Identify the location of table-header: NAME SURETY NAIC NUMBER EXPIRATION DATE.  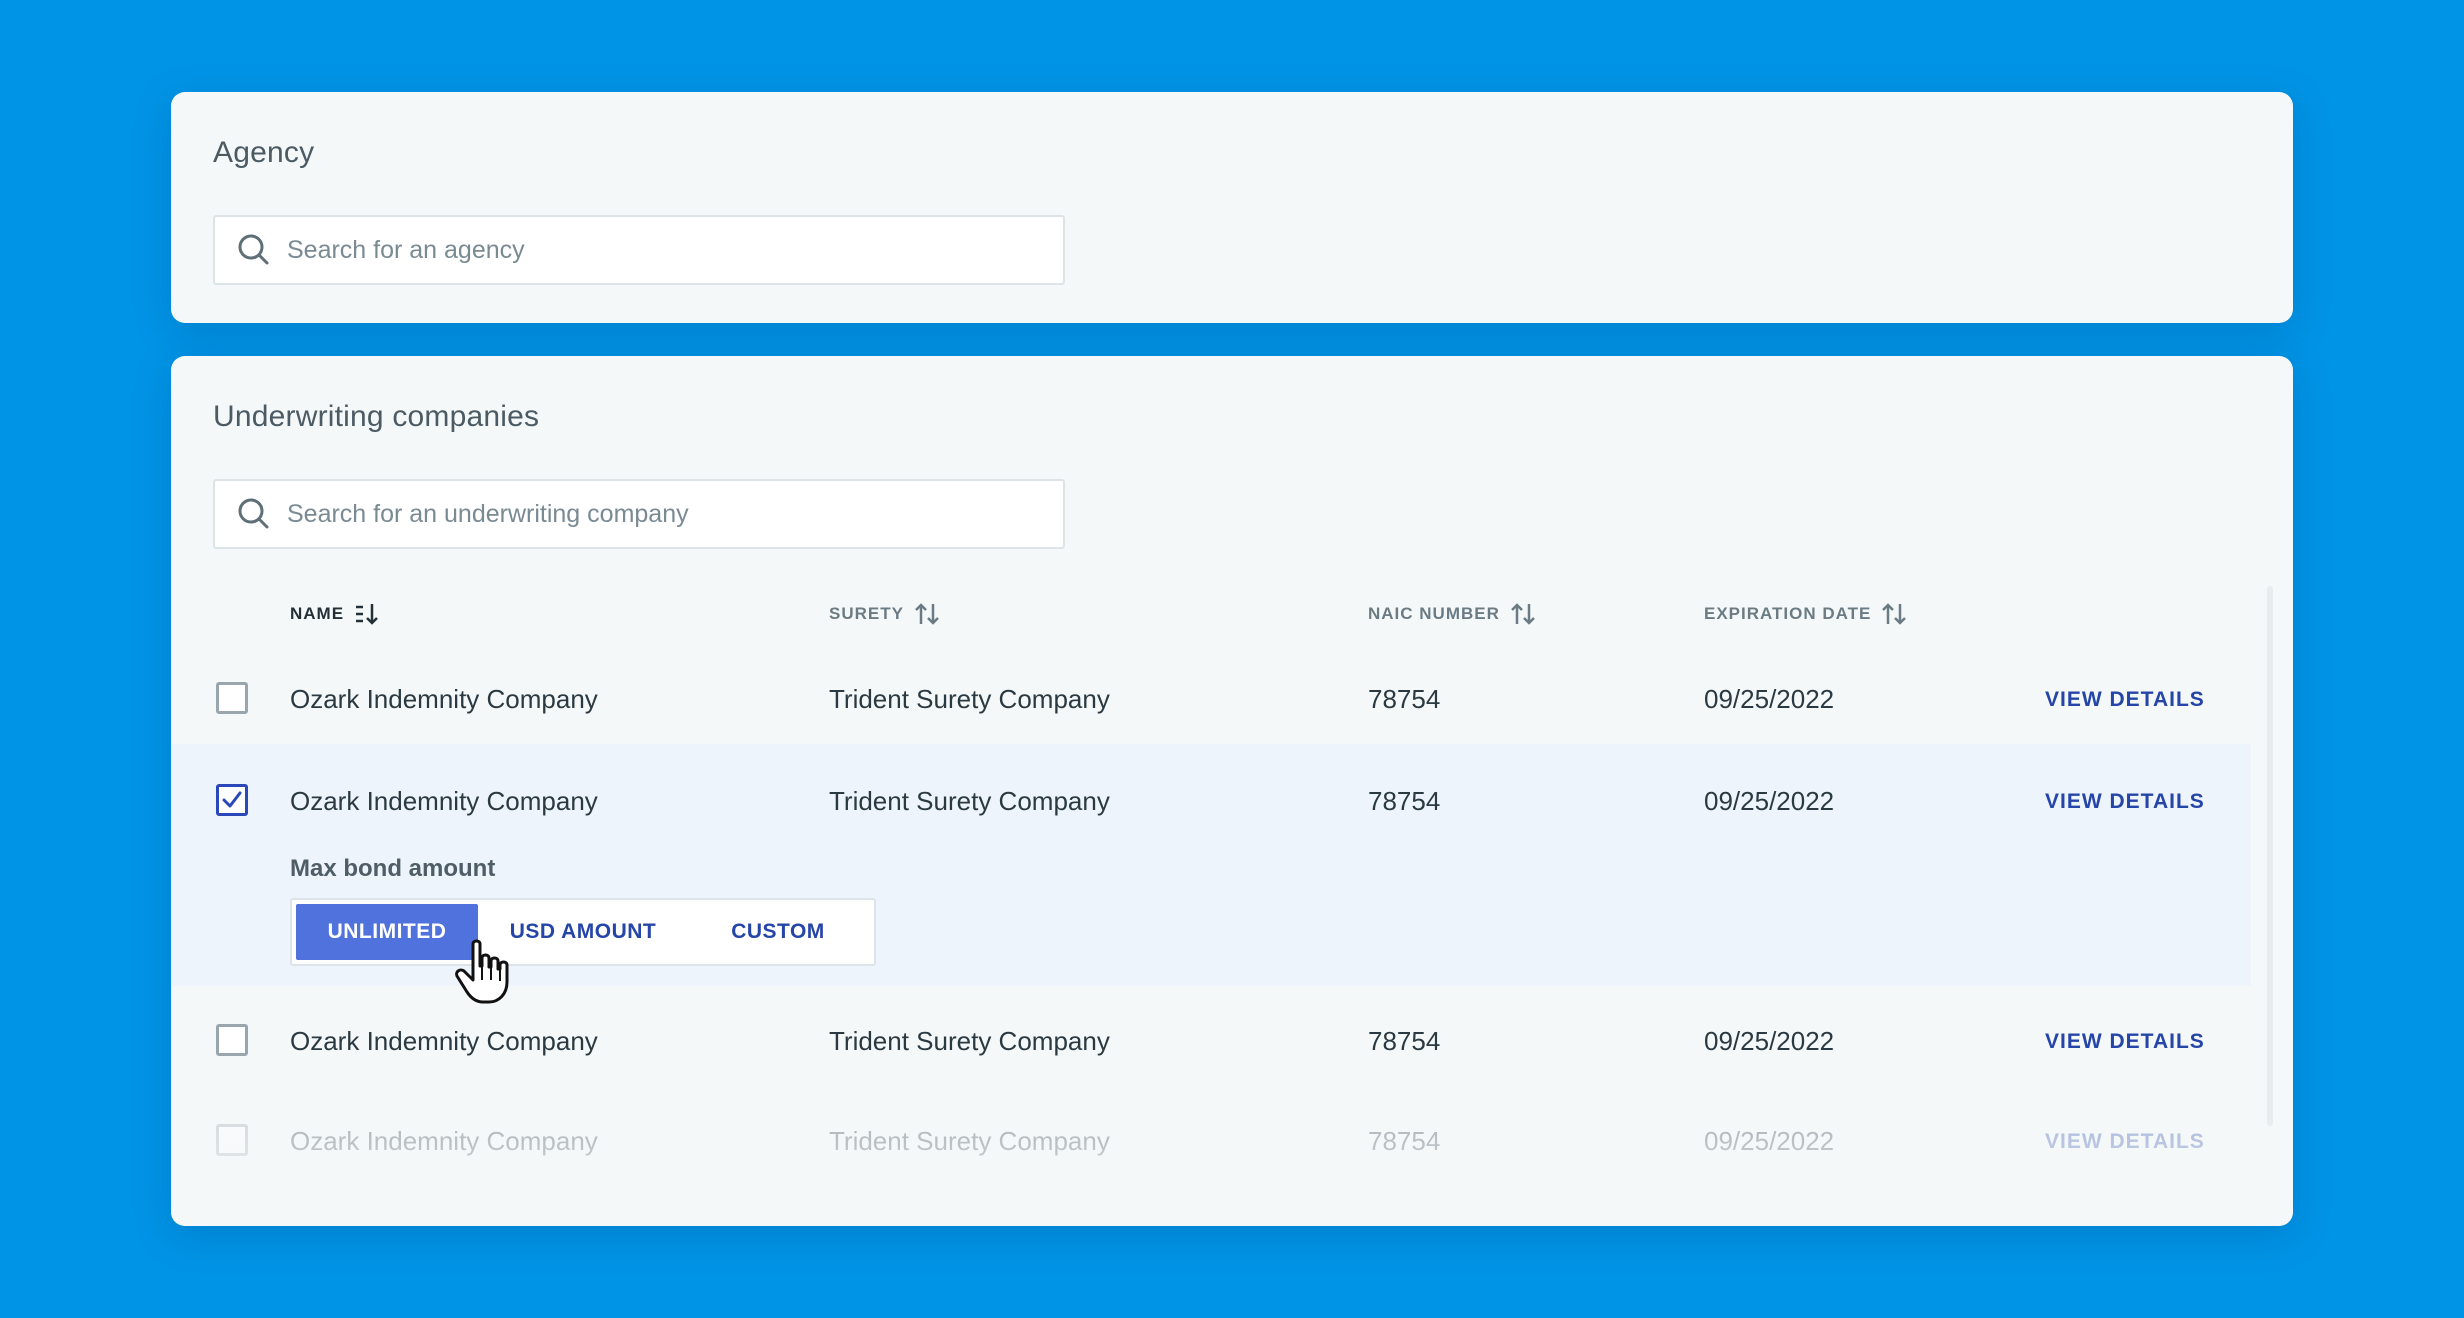
(1211, 614).